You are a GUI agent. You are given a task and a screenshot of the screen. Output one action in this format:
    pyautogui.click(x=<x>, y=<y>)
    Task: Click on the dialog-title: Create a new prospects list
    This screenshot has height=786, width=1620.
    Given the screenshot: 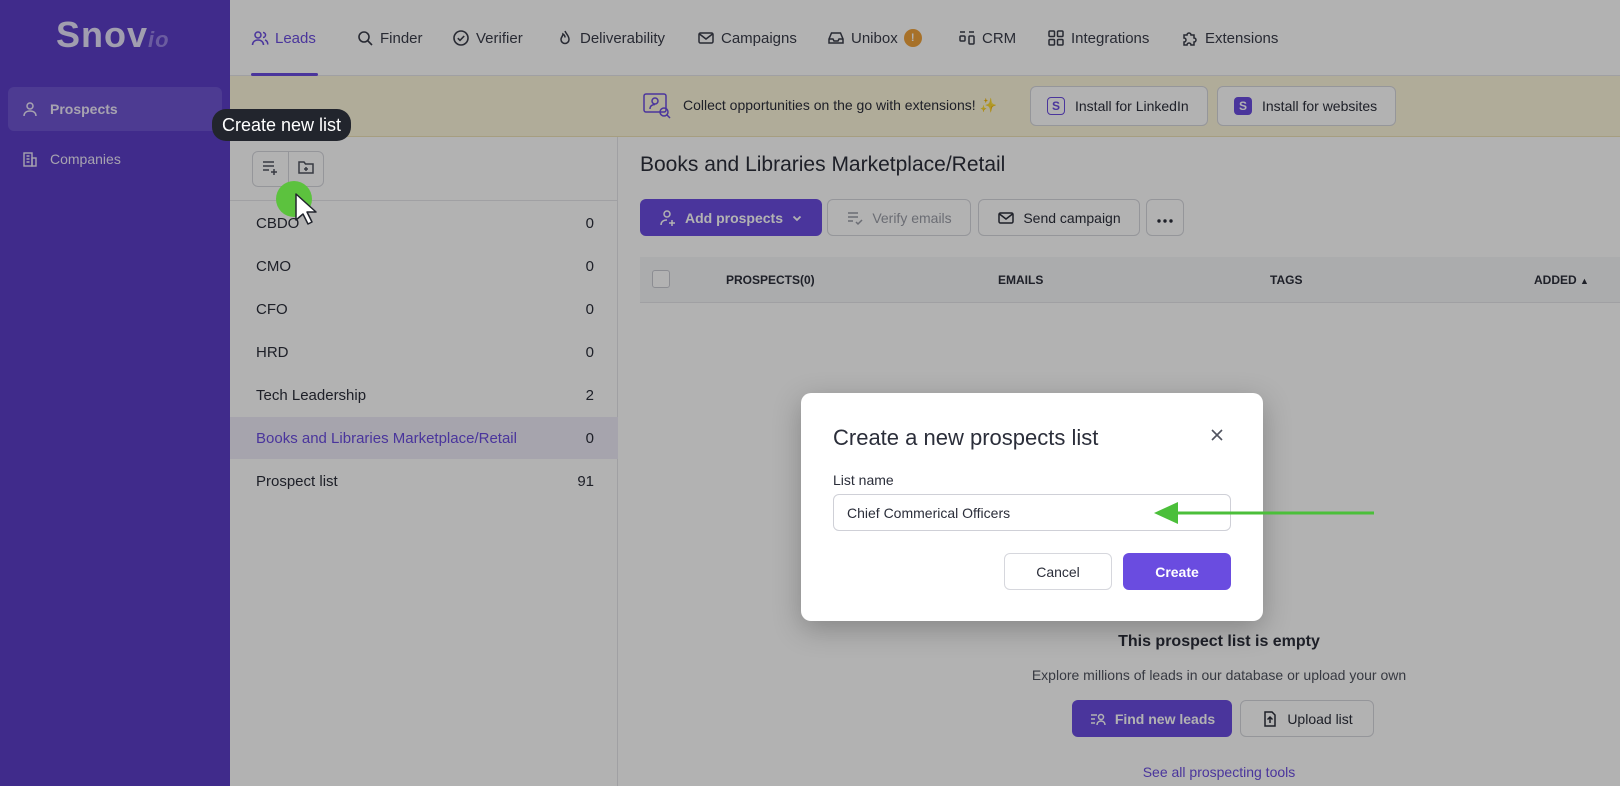 What is the action you would take?
    pyautogui.click(x=966, y=437)
    